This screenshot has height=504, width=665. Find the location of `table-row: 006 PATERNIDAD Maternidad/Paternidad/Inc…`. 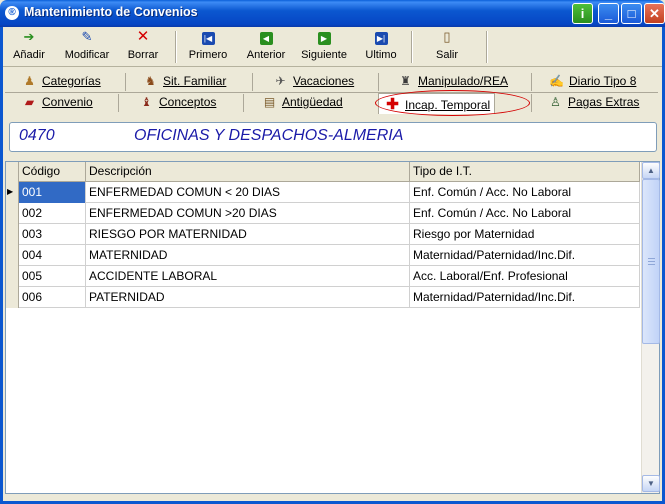

table-row: 006 PATERNIDAD Maternidad/Paternidad/Inc… is located at coordinates (323, 297).